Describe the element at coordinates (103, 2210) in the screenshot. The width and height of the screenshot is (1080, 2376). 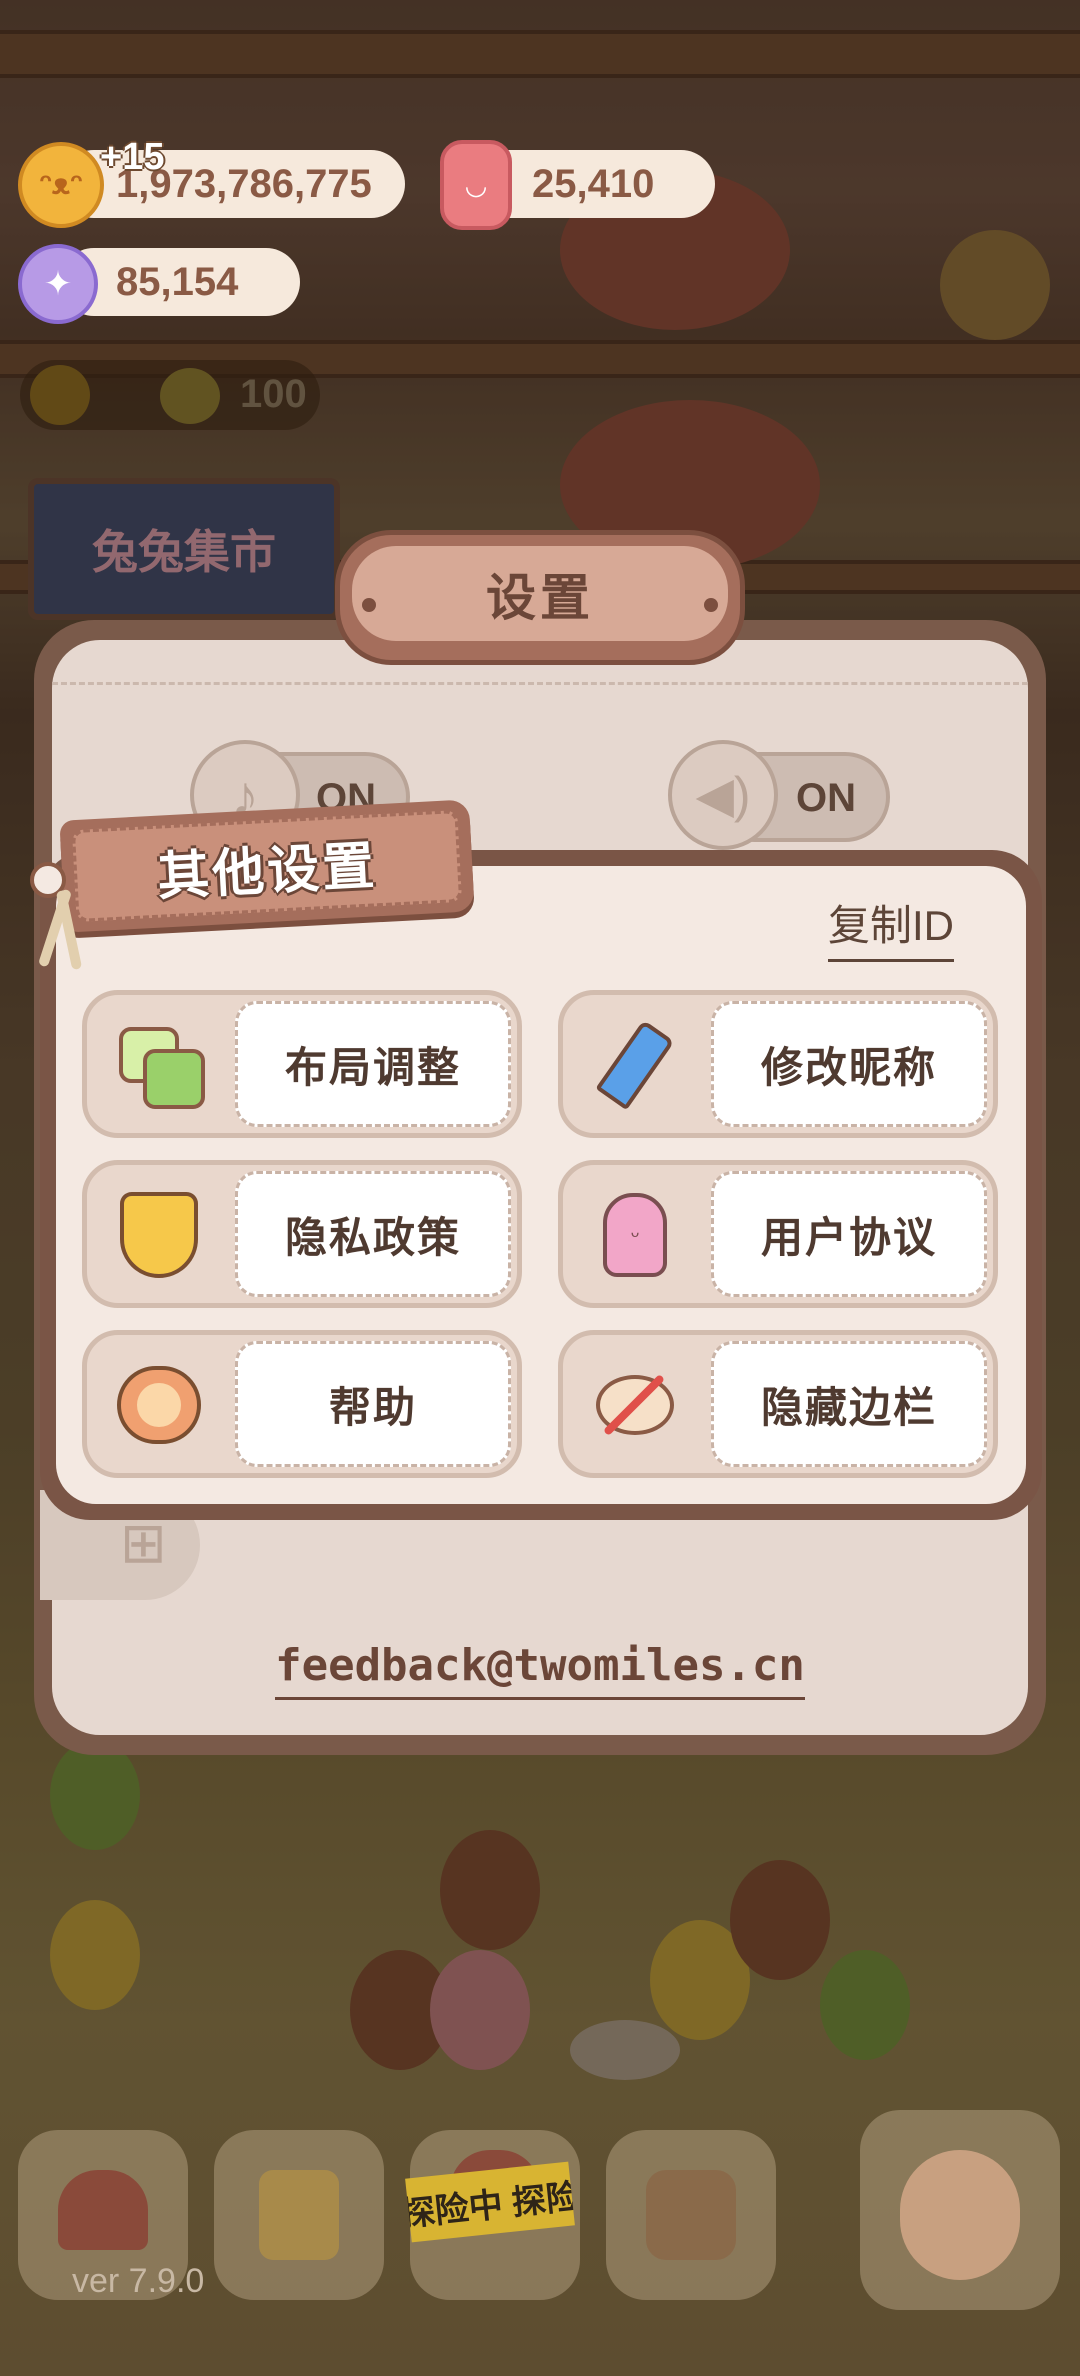
I see `mushroom-house-icon` at that location.